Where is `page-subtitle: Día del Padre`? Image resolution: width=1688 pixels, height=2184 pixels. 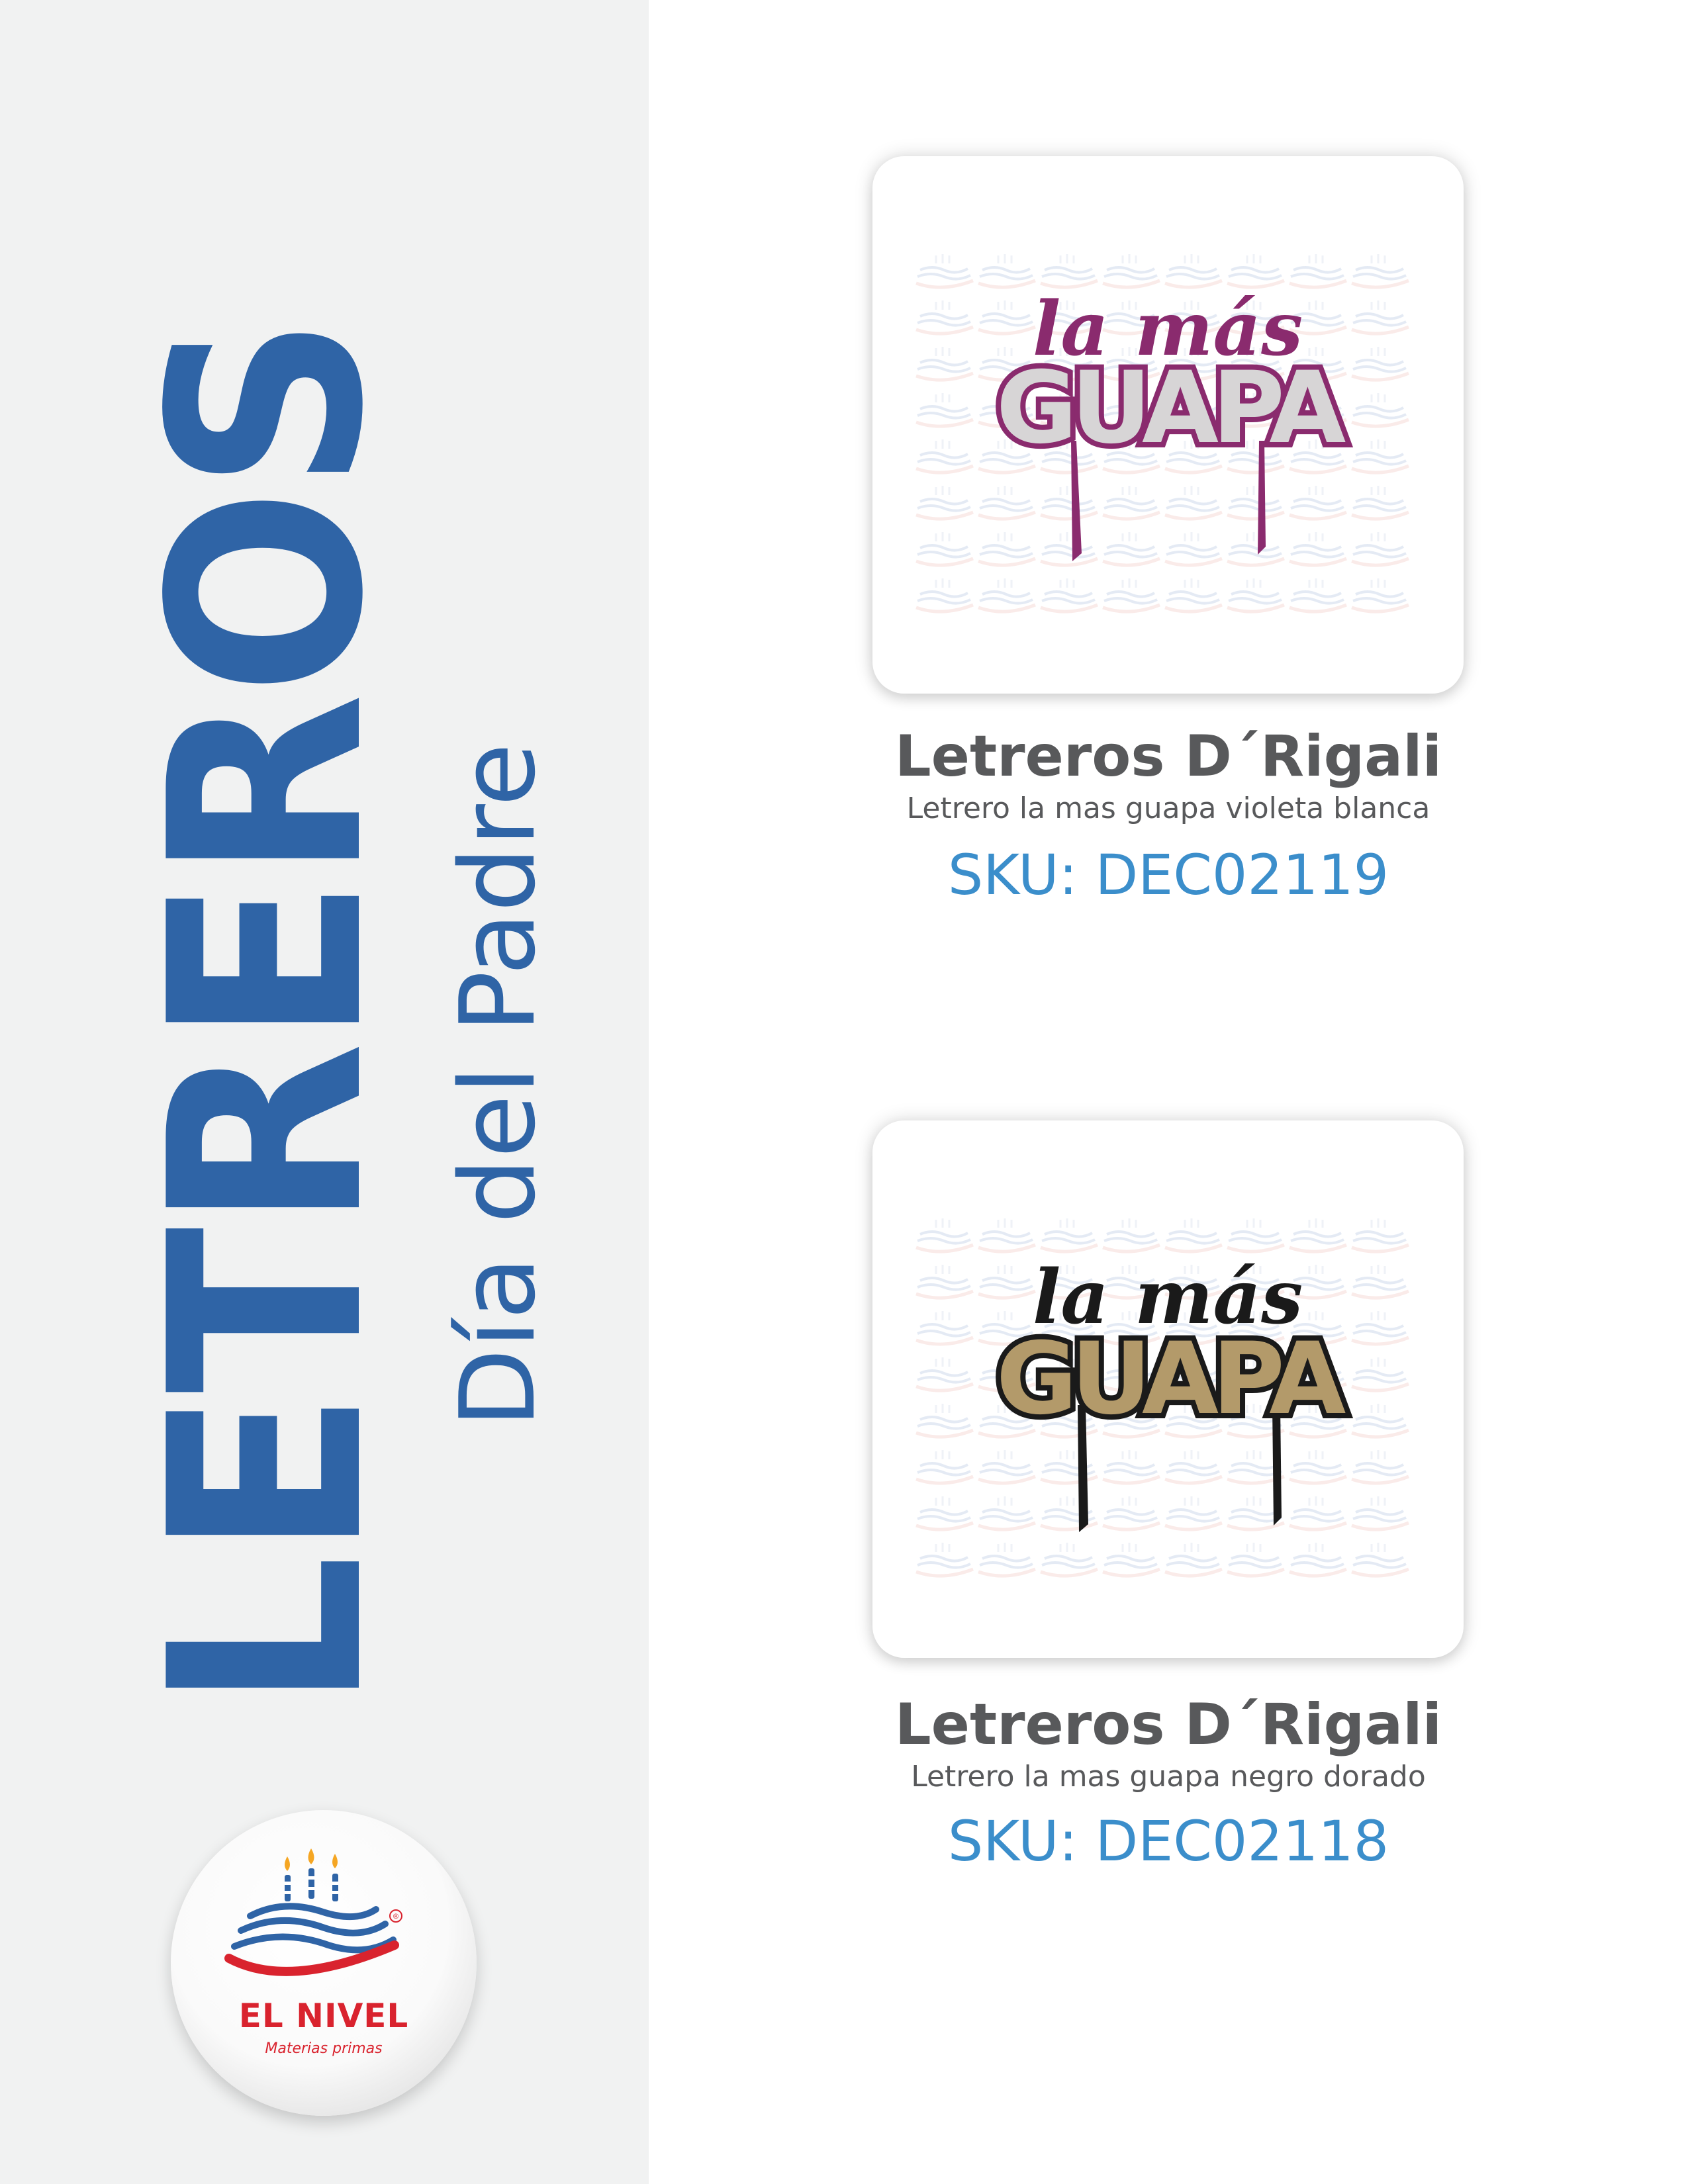 page-subtitle: Día del Padre is located at coordinates (498, 1085).